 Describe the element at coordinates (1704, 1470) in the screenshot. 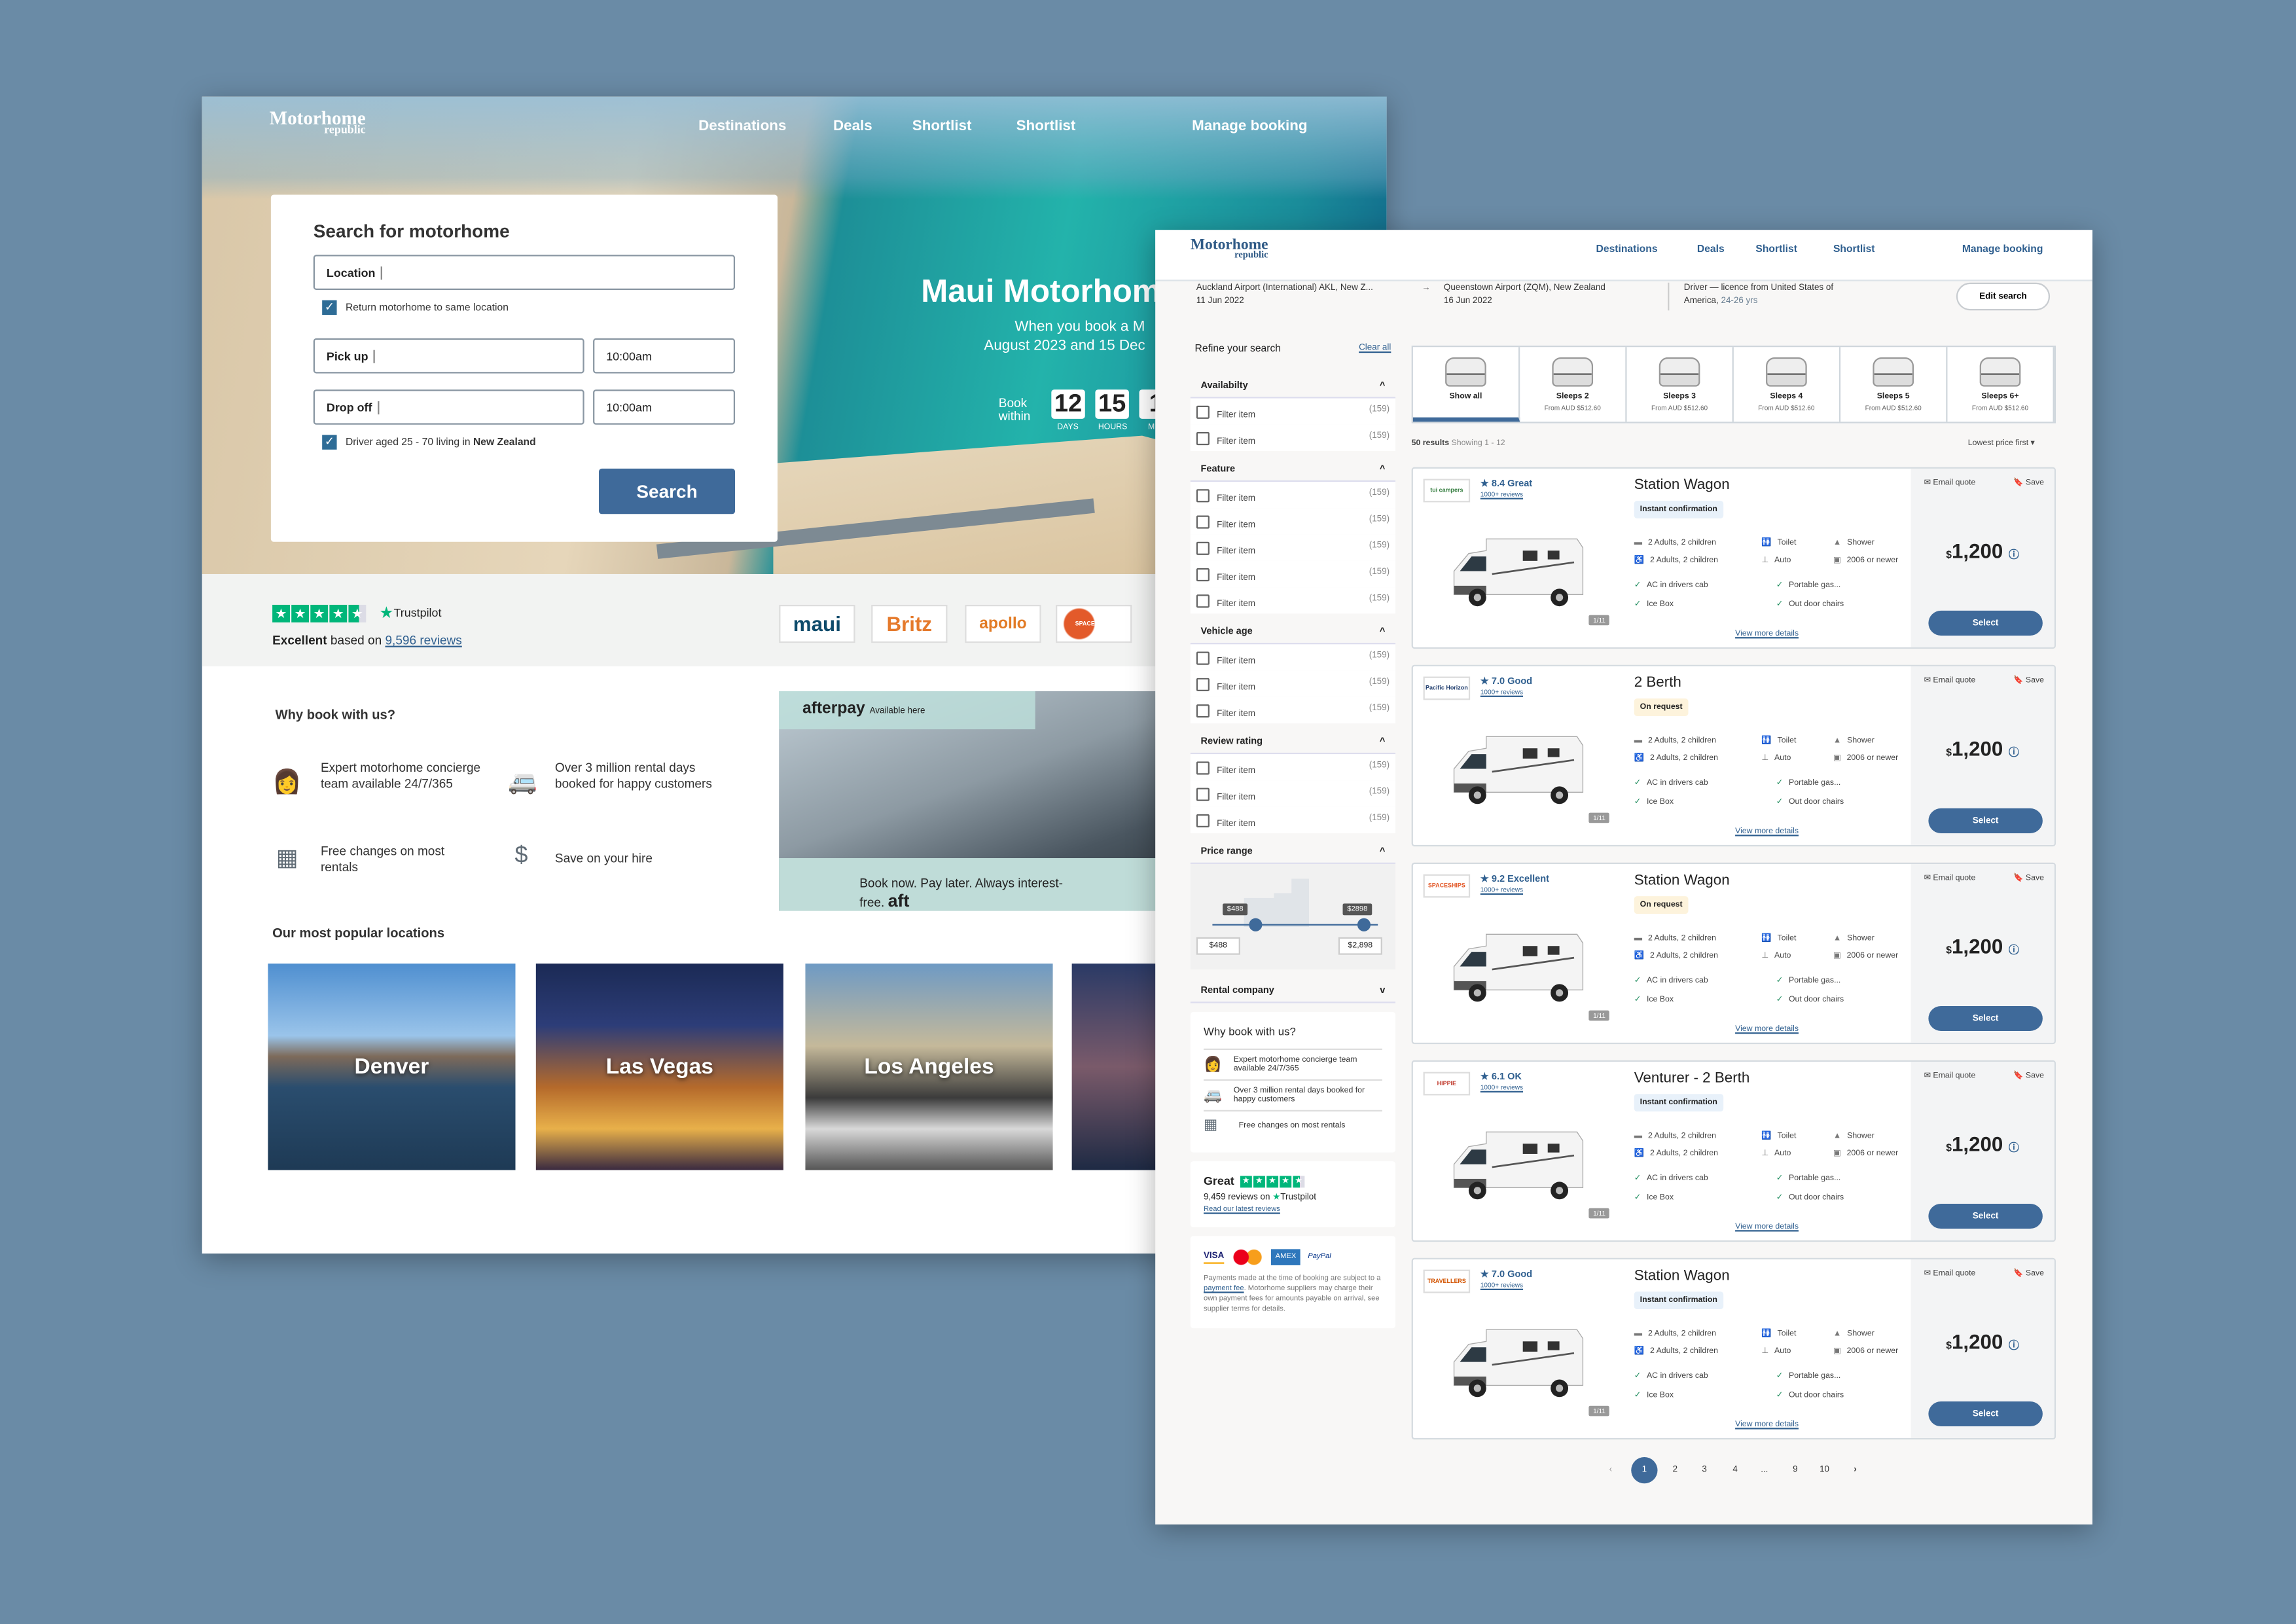

I see `page-3: 3` at that location.